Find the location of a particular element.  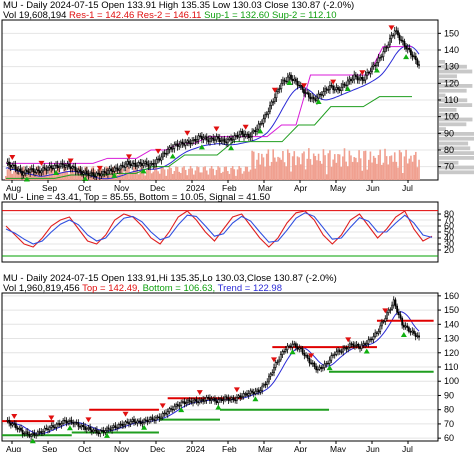

volume-profile-bar is located at coordinates (453, 90).